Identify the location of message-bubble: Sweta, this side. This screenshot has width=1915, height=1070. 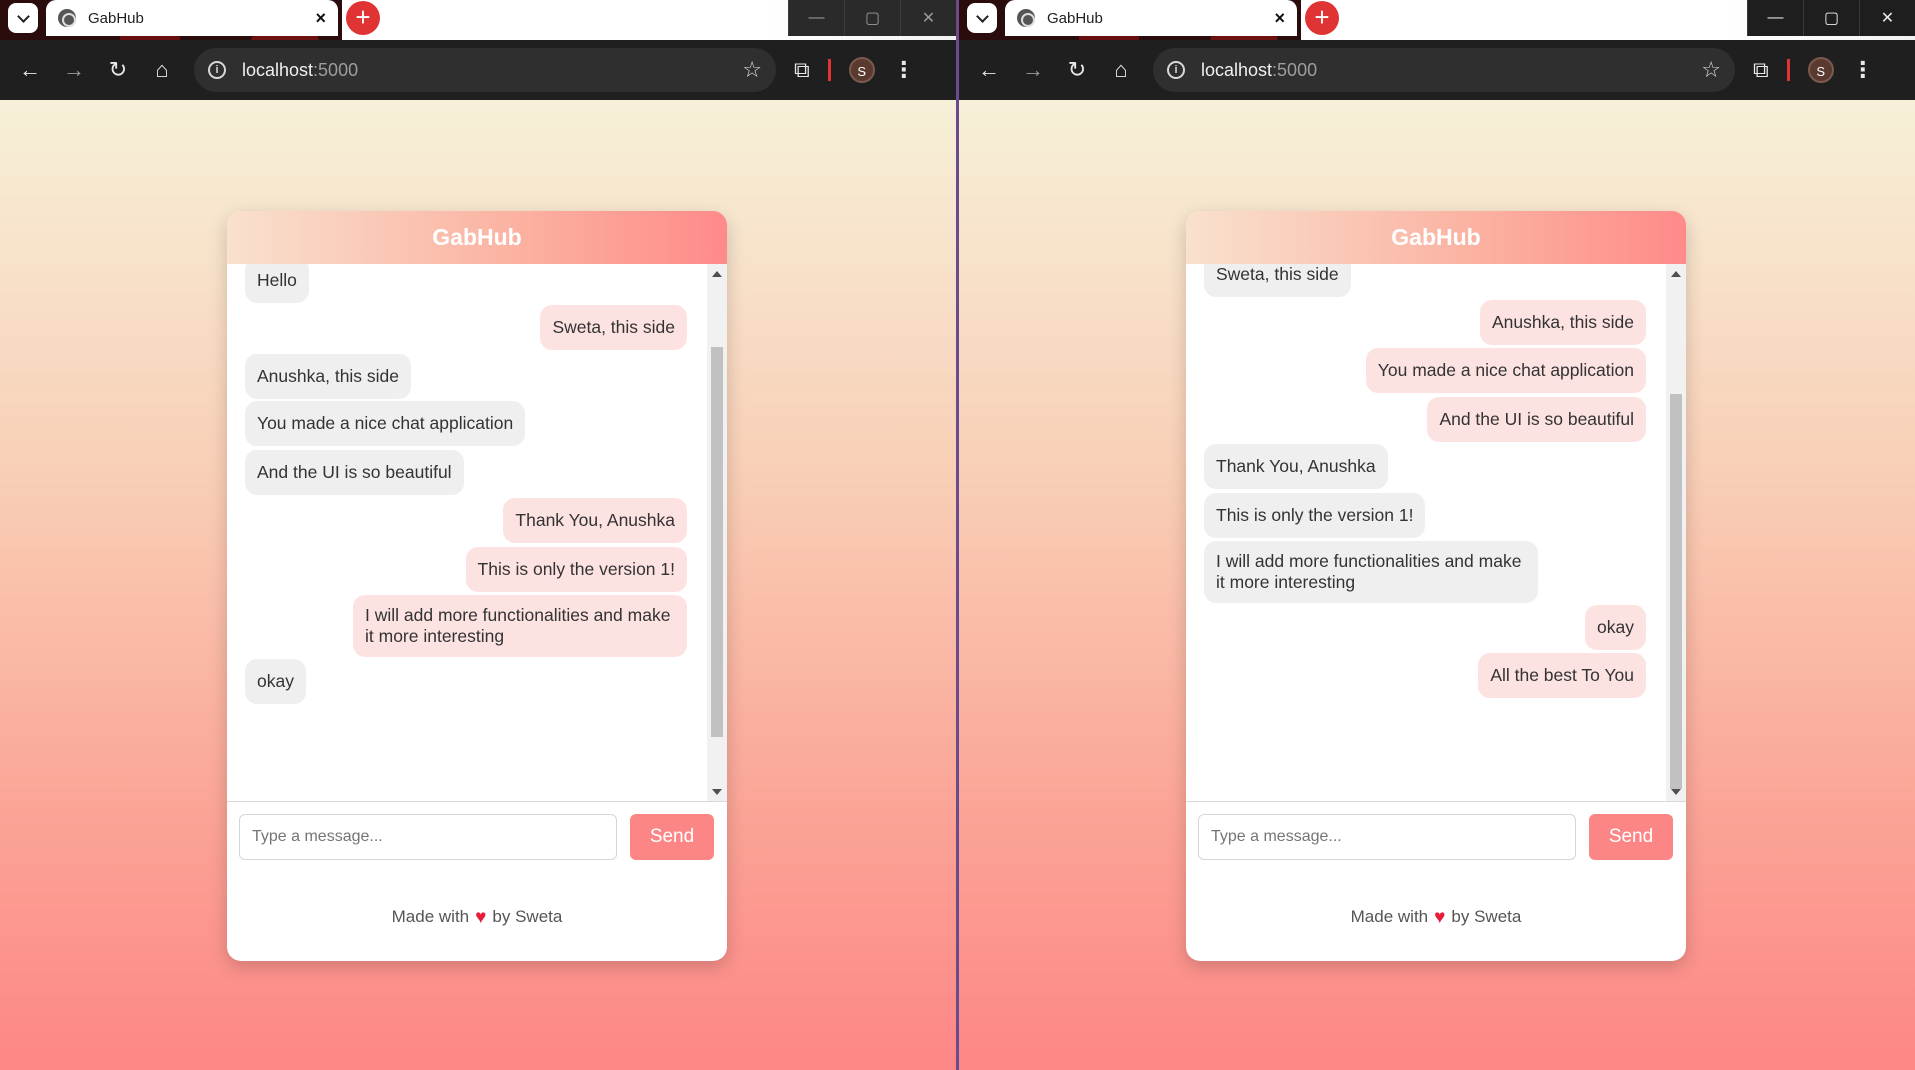
(1277, 280).